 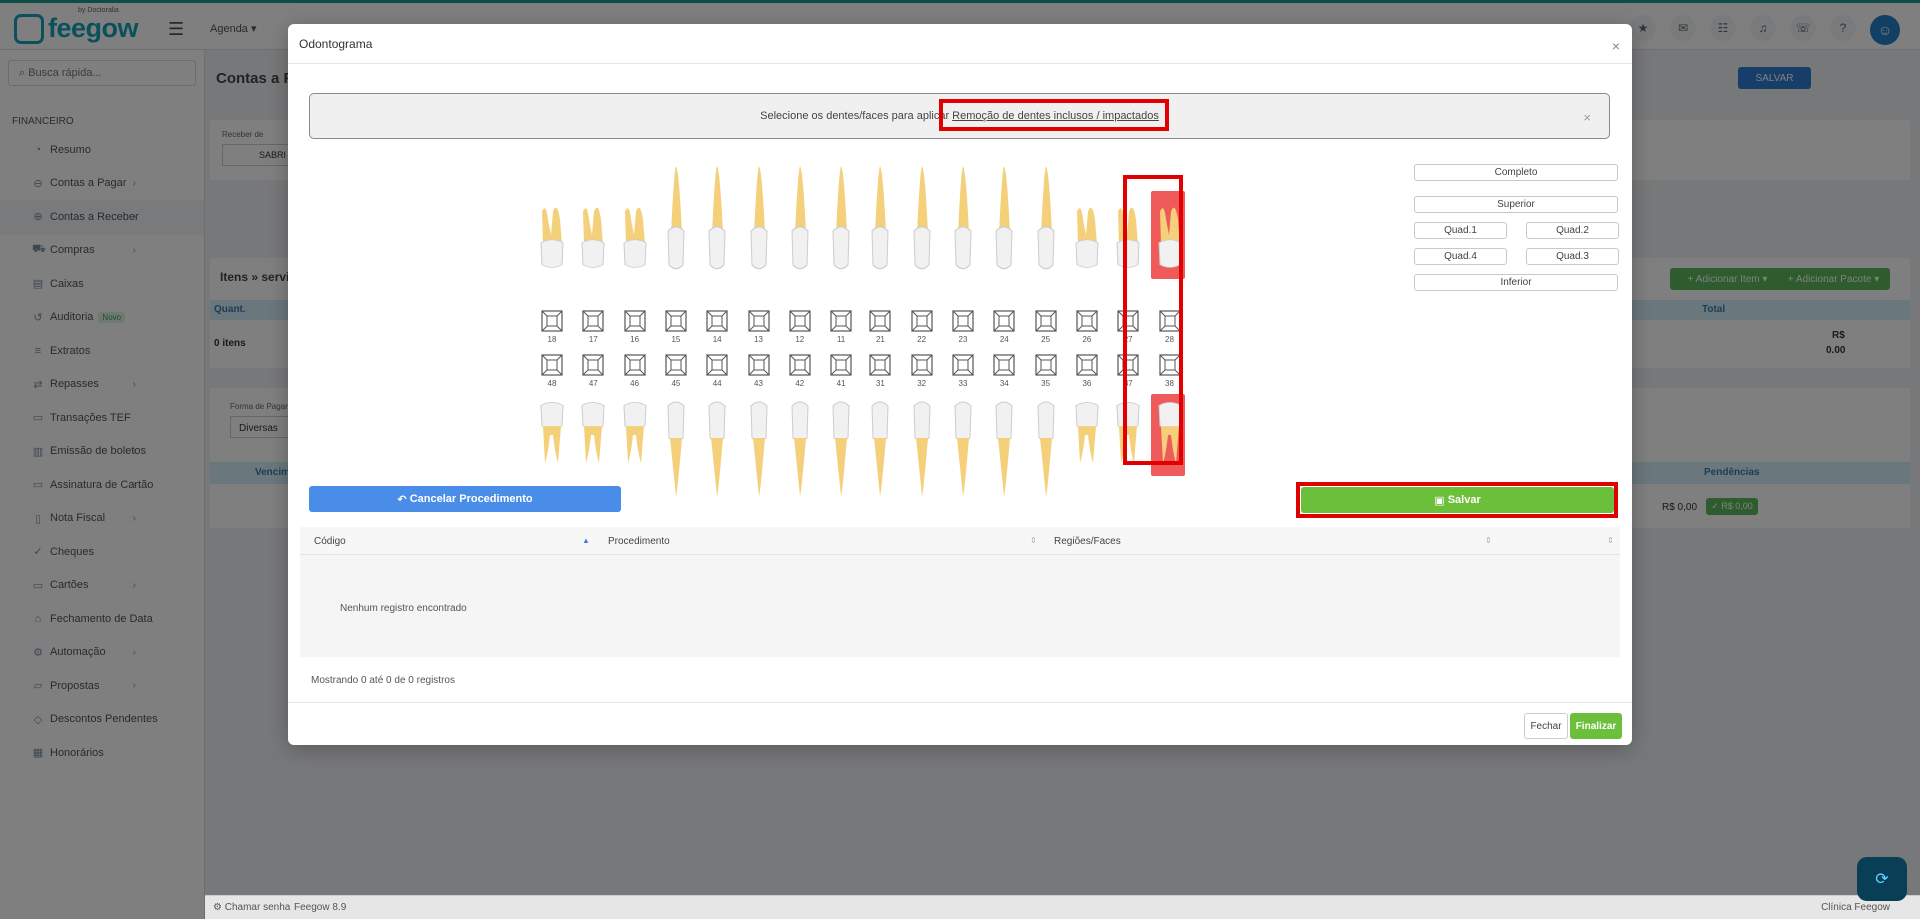 What do you see at coordinates (330, 541) in the screenshot?
I see `col-codigo: Código` at bounding box center [330, 541].